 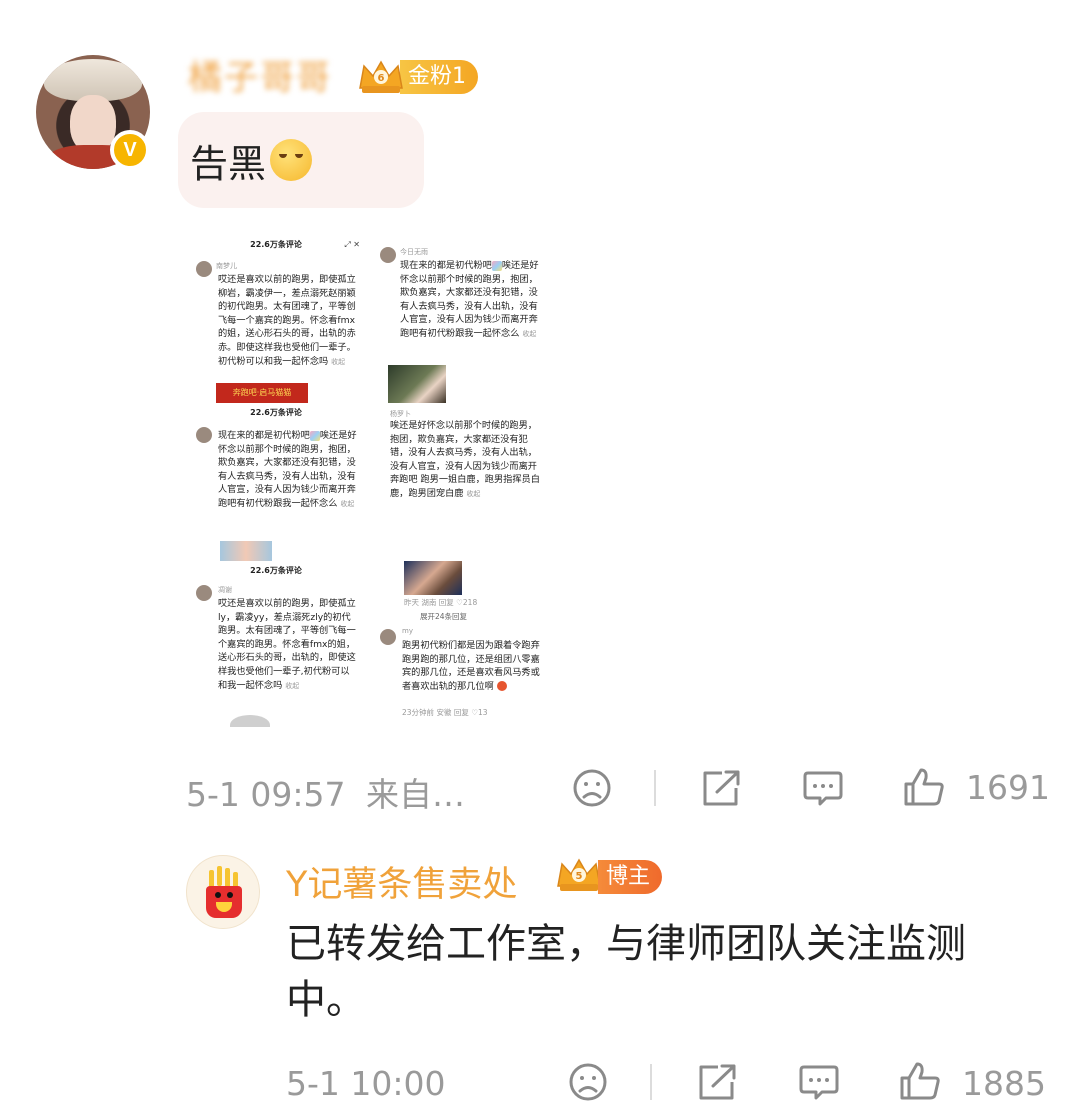 I want to click on like-count: 1691, so click(x=1008, y=787).